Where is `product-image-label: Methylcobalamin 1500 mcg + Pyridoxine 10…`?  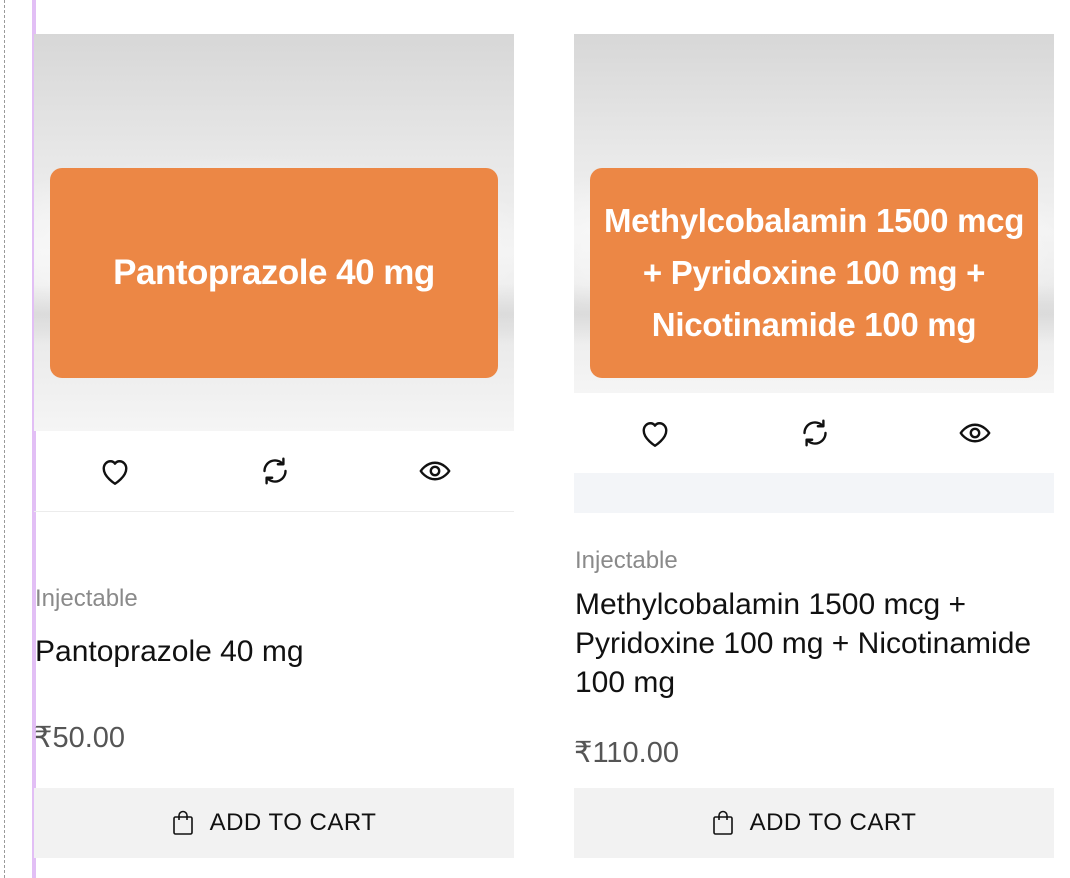
product-image-label: Methylcobalamin 1500 mcg + Pyridoxine 10… is located at coordinates (814, 273).